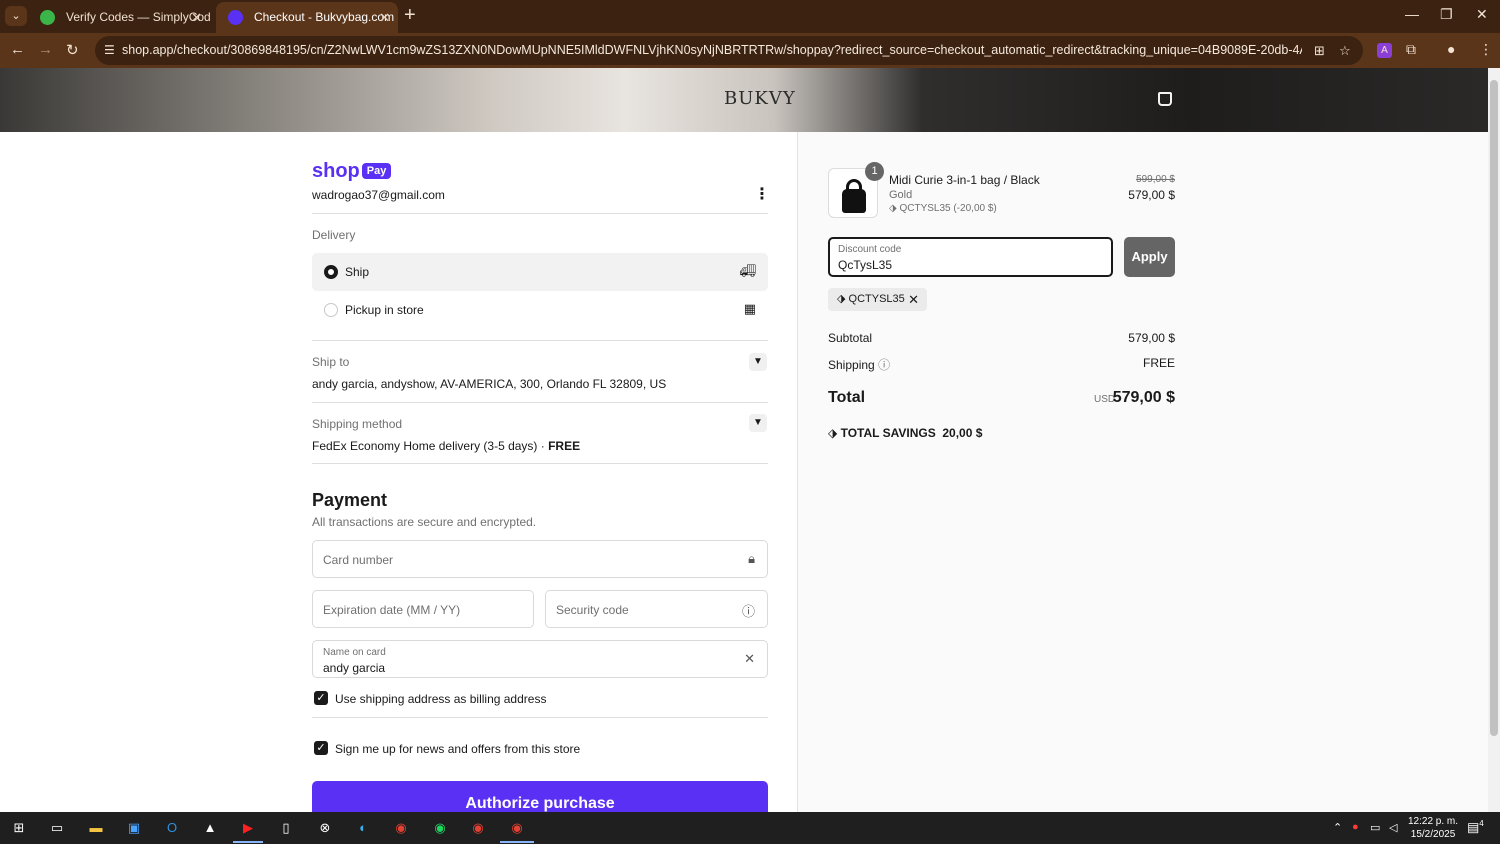 The height and width of the screenshot is (844, 1500). I want to click on spotify-icon: ◉, so click(440, 828).